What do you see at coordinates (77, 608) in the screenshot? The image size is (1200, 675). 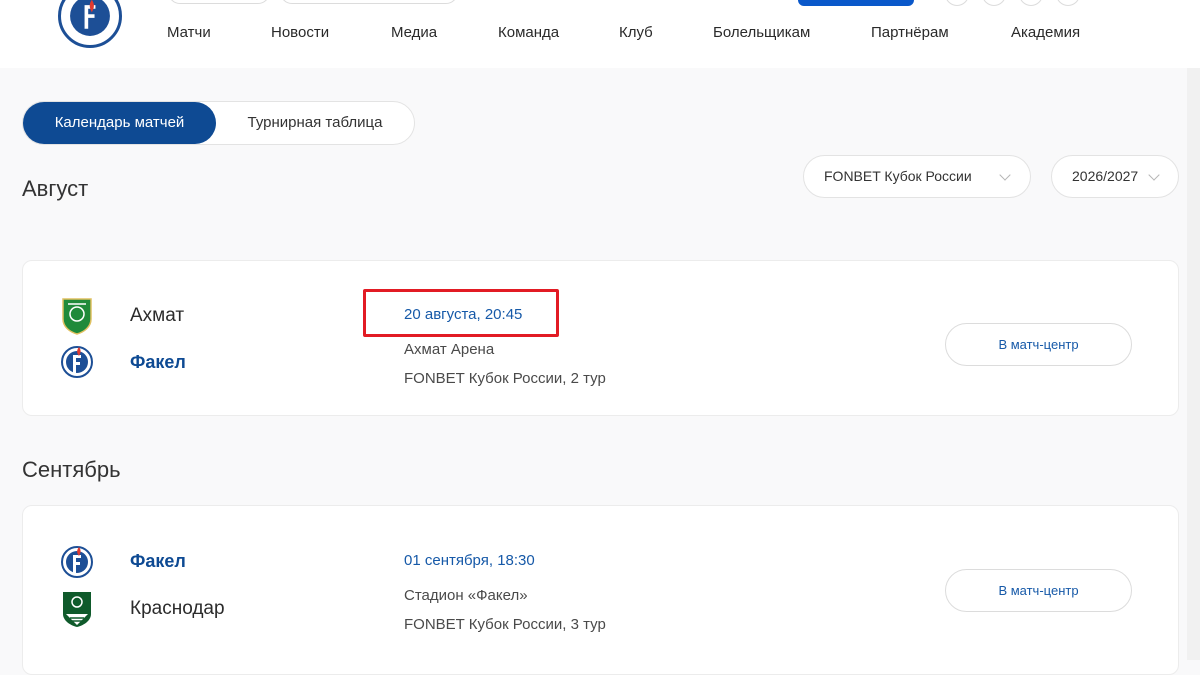 I see `krasnodar-crest-icon` at bounding box center [77, 608].